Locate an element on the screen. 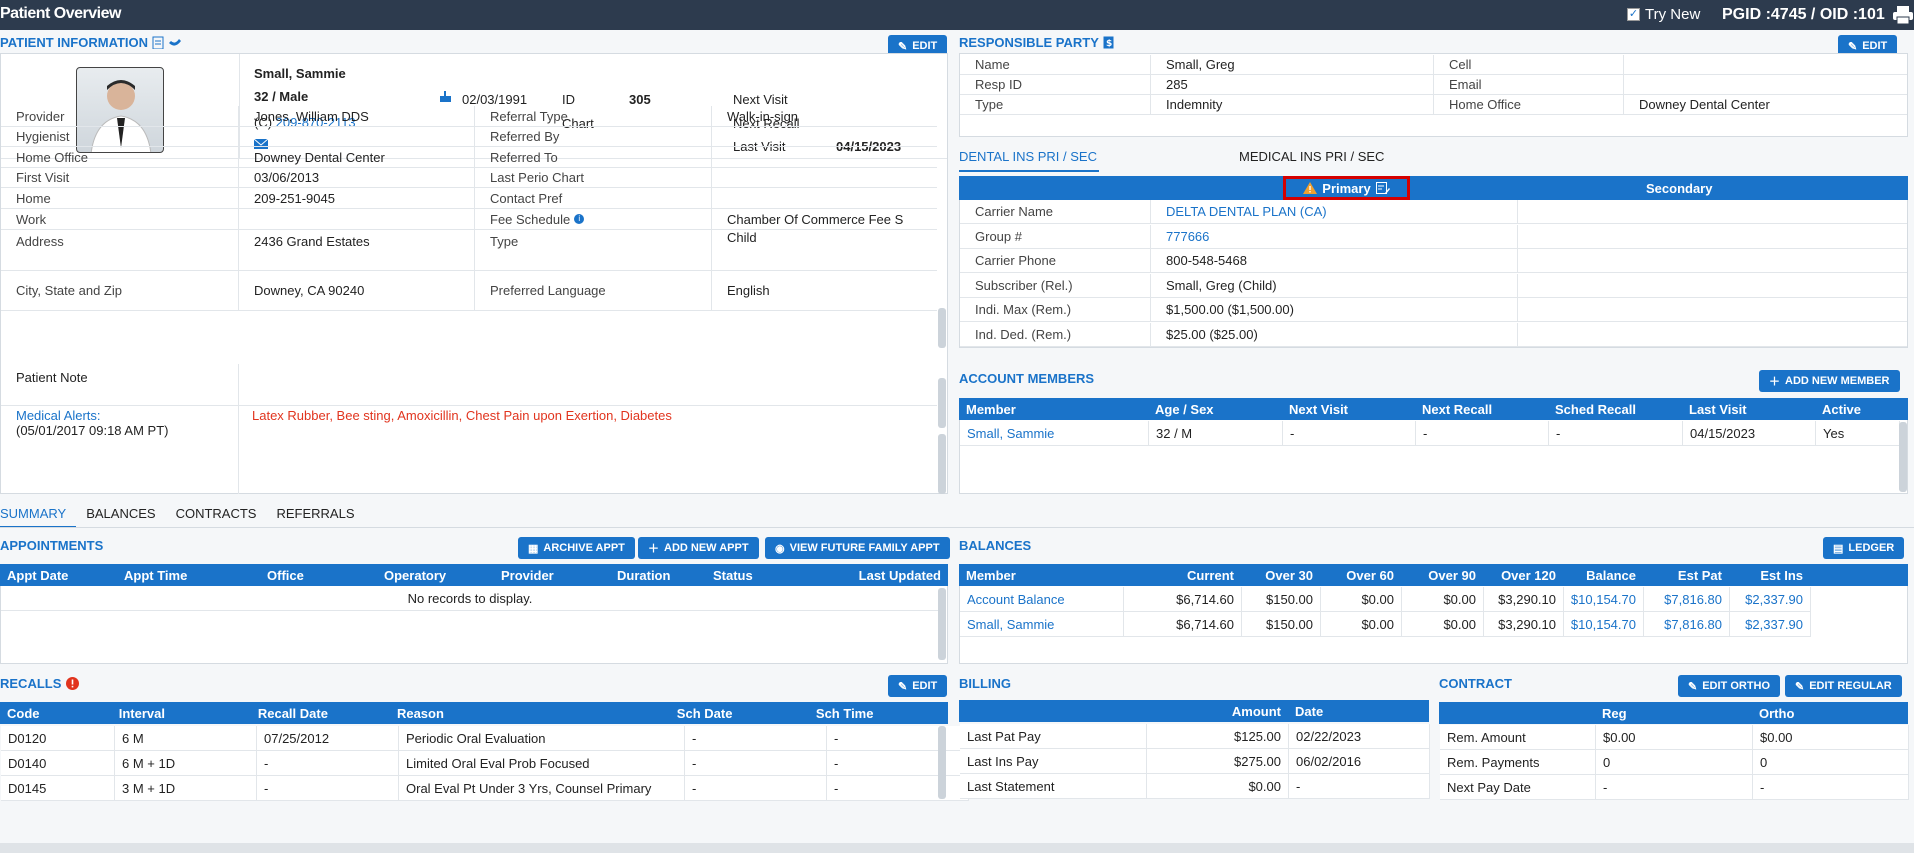 This screenshot has height=853, width=1914. patient-dob: 02/03/1991 is located at coordinates (495, 99).